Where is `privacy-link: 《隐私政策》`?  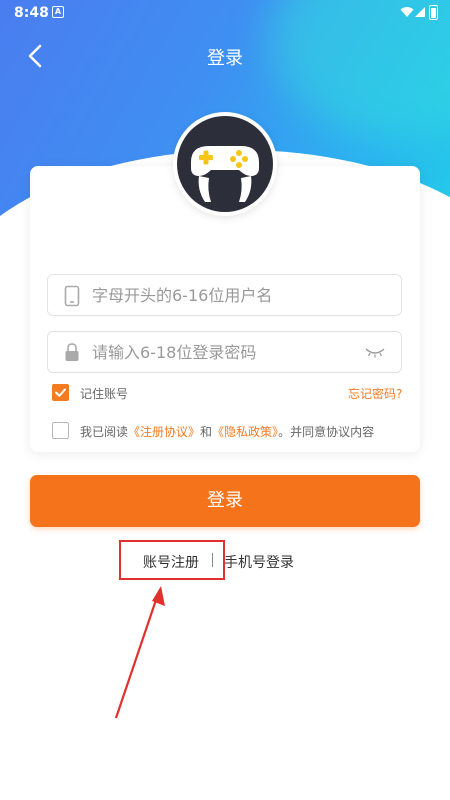 privacy-link: 《隐私政策》 is located at coordinates (245, 432).